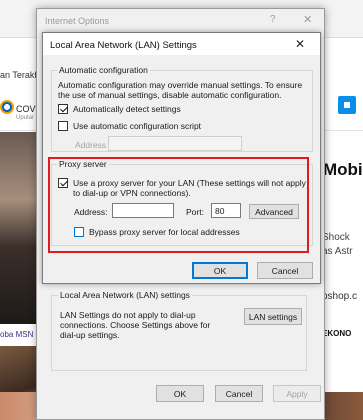 This screenshot has height=420, width=363. What do you see at coordinates (175, 143) in the screenshot?
I see `script-address-input` at bounding box center [175, 143].